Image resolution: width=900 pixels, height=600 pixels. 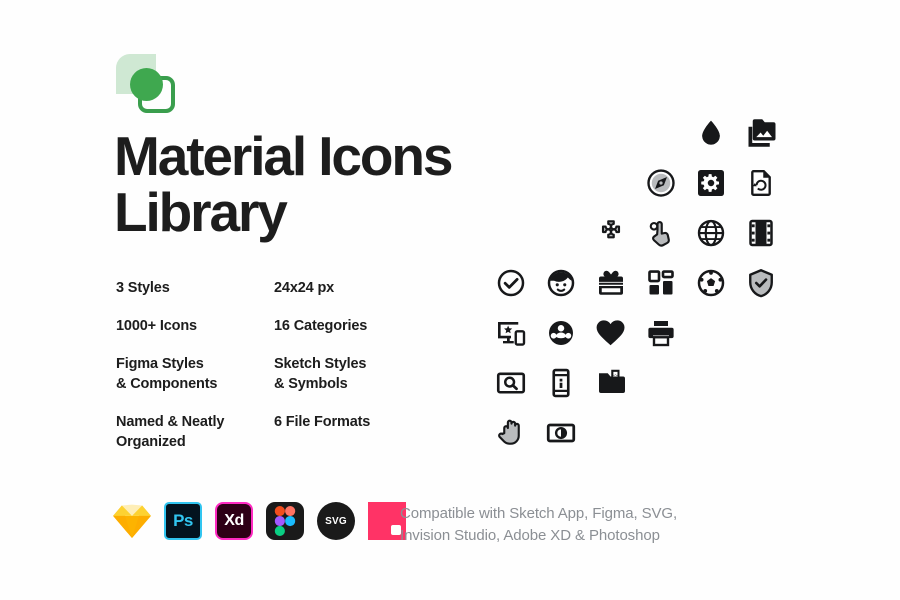 I want to click on page-title: Material Icons Library, so click(x=324, y=184).